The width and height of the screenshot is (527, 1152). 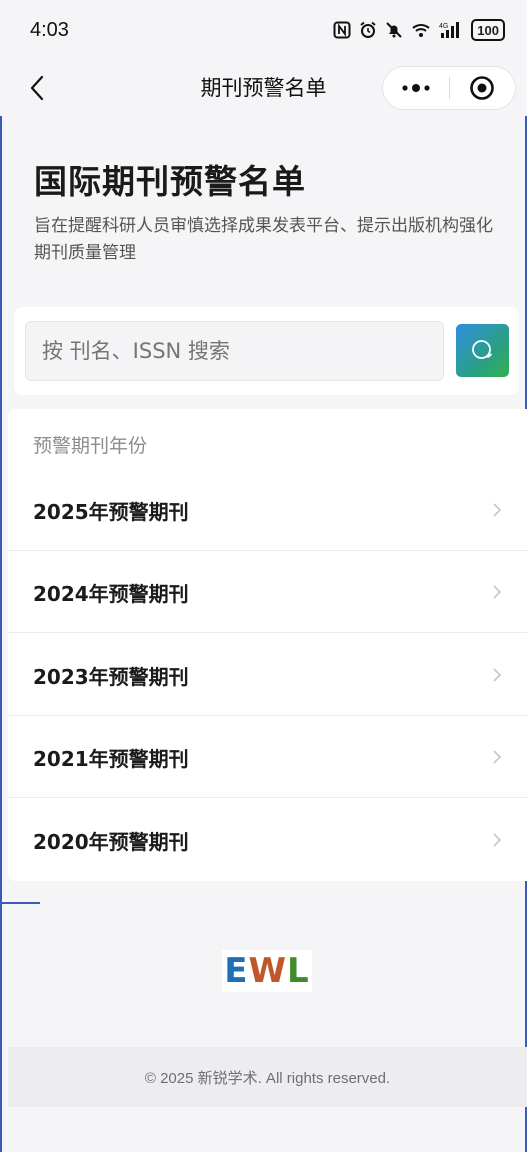 I want to click on mini-program-capsule, so click(x=449, y=88).